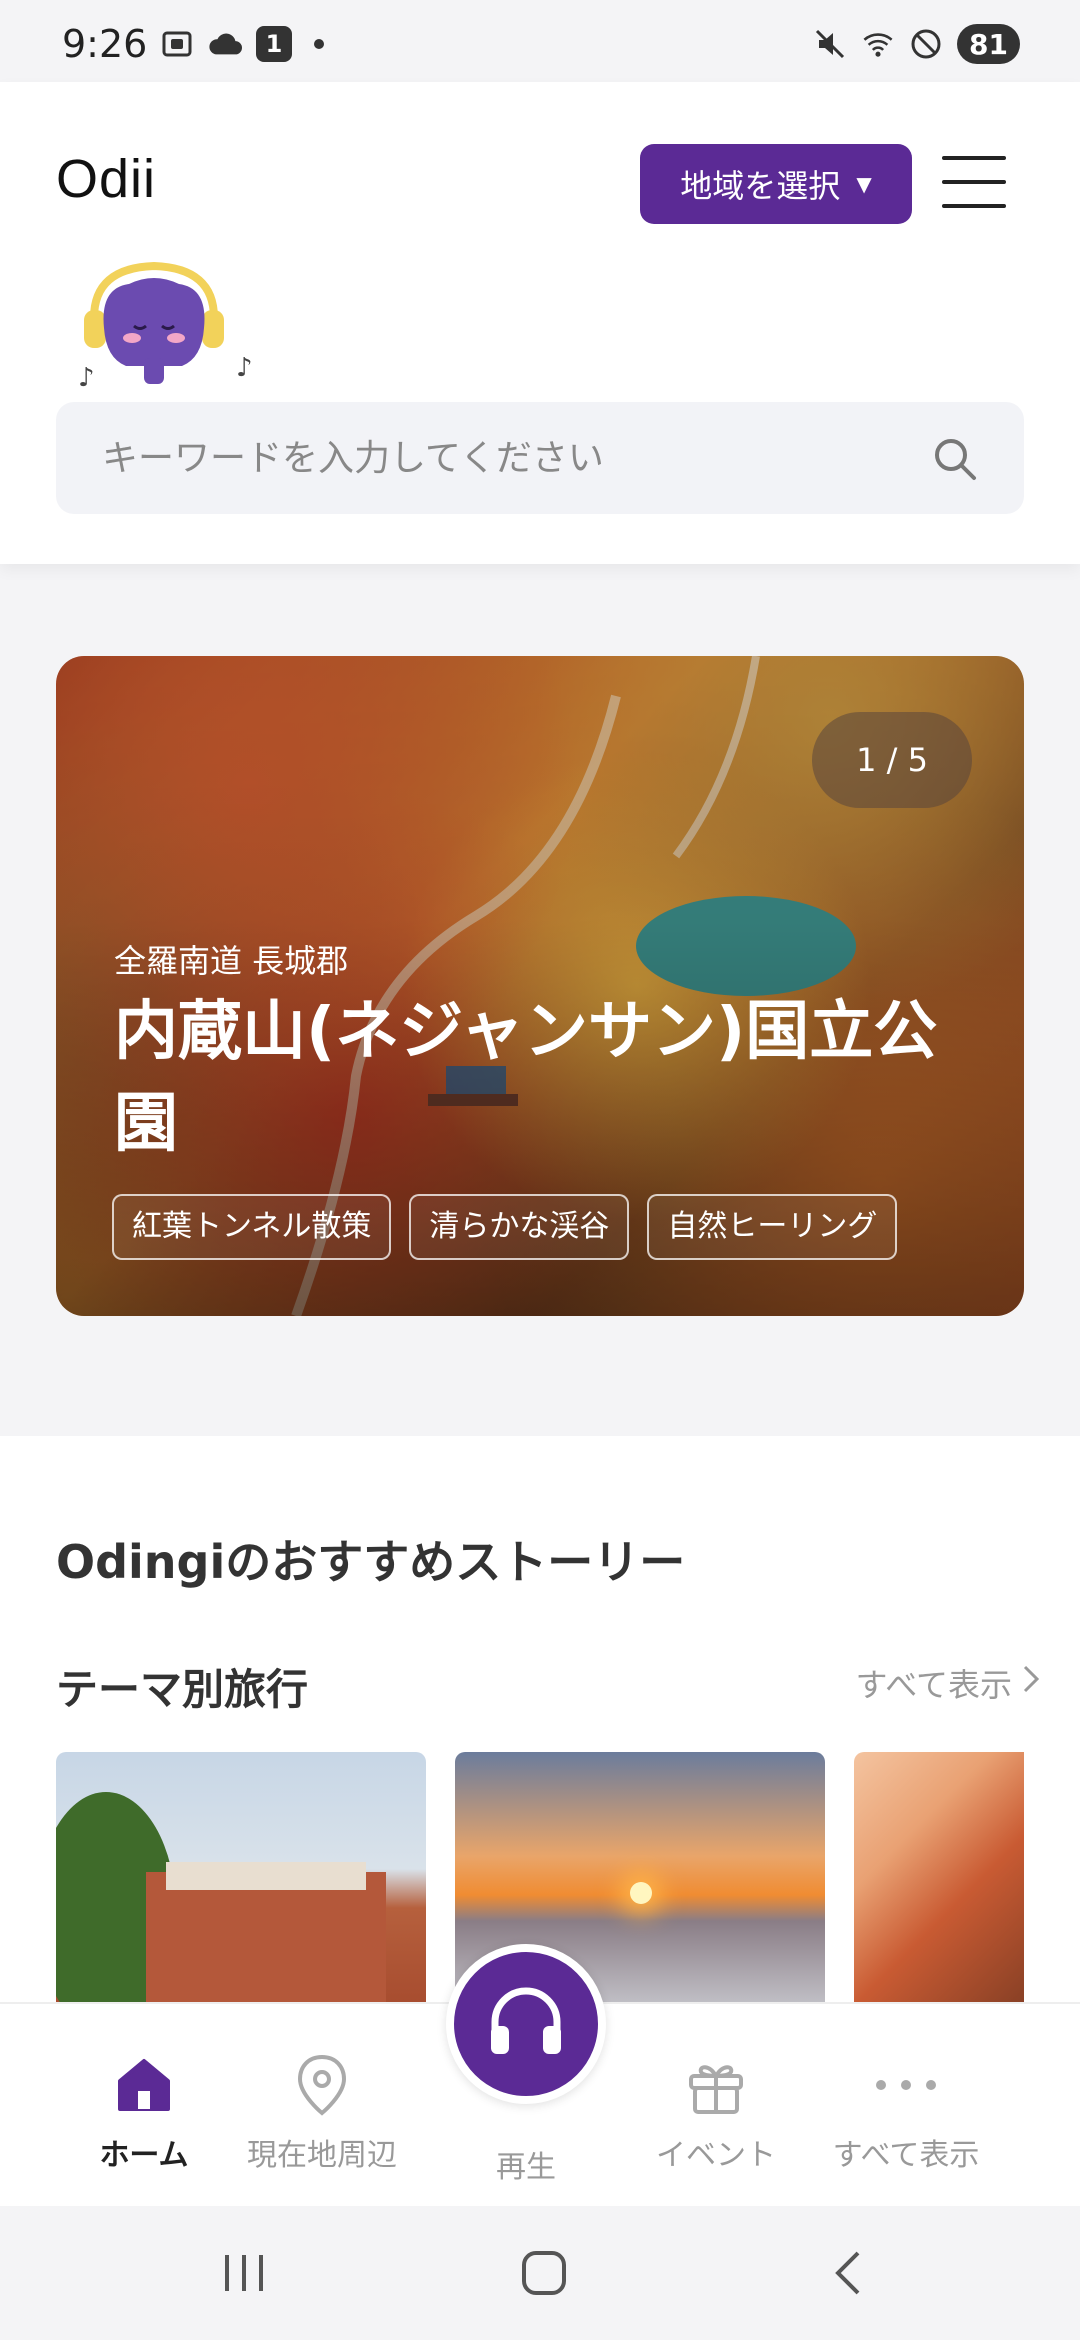 The image size is (1080, 2340). What do you see at coordinates (274, 44) in the screenshot?
I see `notification-count-badge: 1` at bounding box center [274, 44].